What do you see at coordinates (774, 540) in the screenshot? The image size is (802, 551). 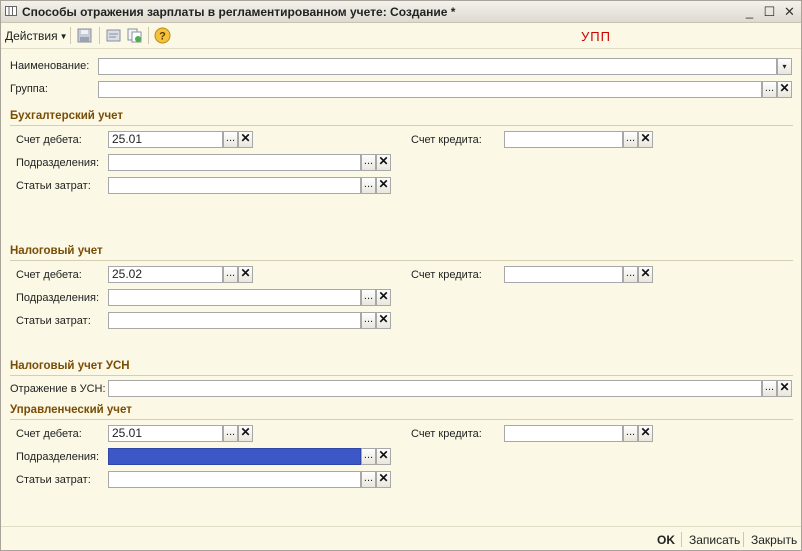 I see `close-button: Закрыть` at bounding box center [774, 540].